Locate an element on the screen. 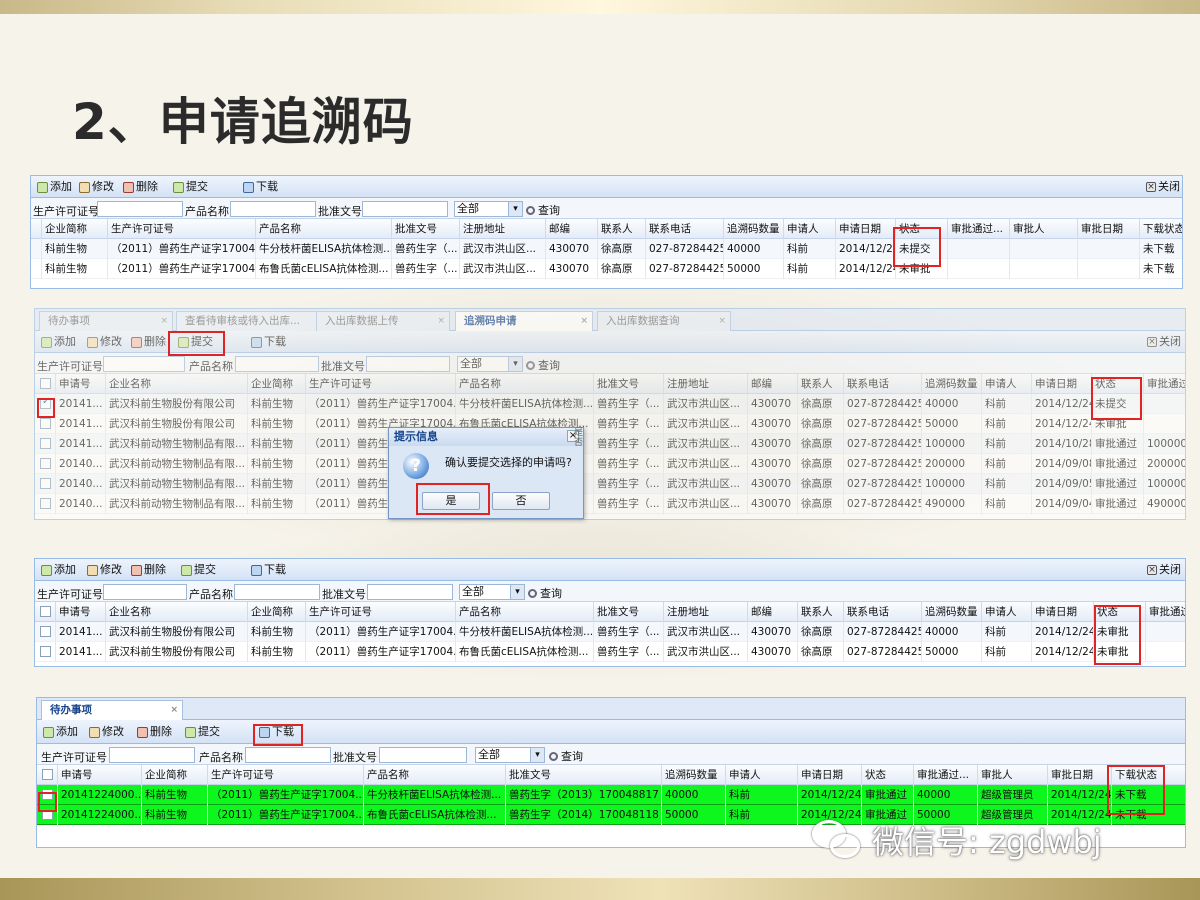  column-header: 审批日期 is located at coordinates (1108, 229).